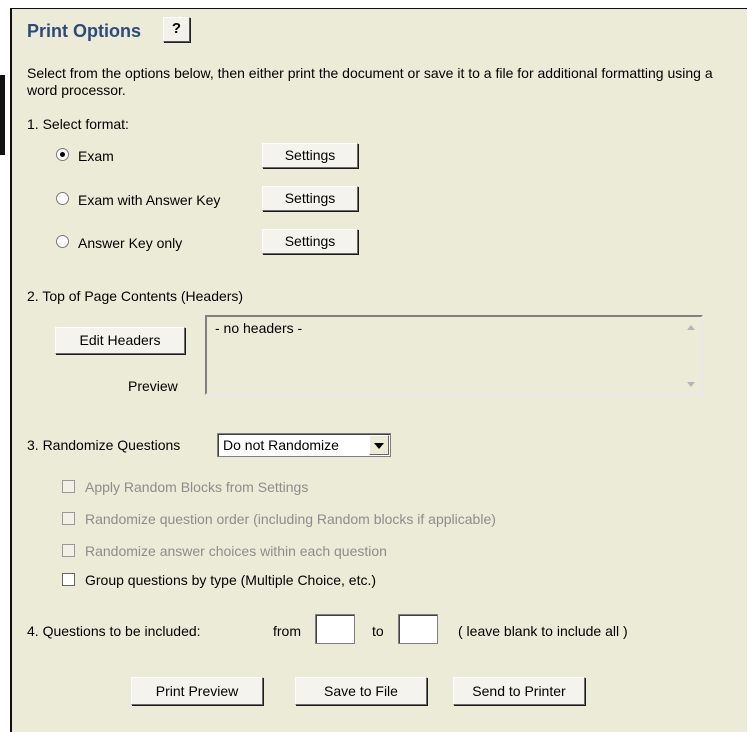  Describe the element at coordinates (78, 124) in the screenshot. I see `section-format-label: 1. Select format:` at that location.